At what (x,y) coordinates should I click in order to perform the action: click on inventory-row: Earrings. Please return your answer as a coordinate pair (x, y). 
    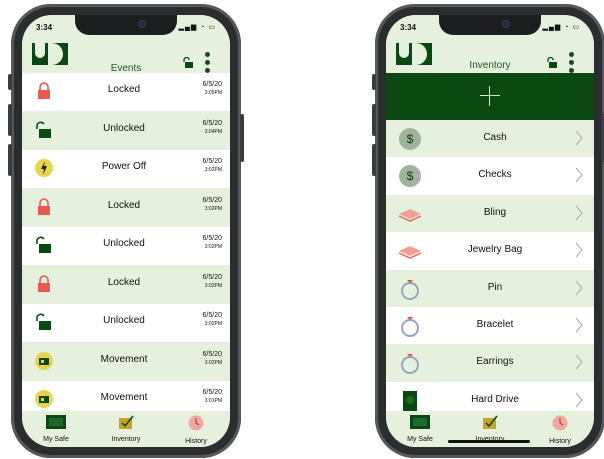
    Looking at the image, I should click on (490, 363).